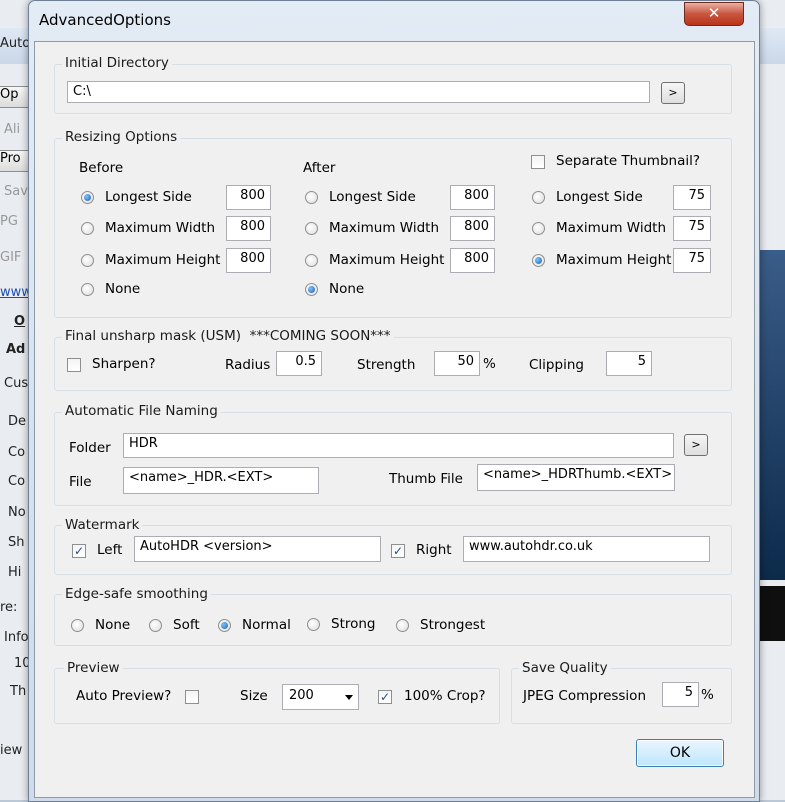 This screenshot has height=802, width=785. I want to click on crop-checkbox: ✓, so click(385, 697).